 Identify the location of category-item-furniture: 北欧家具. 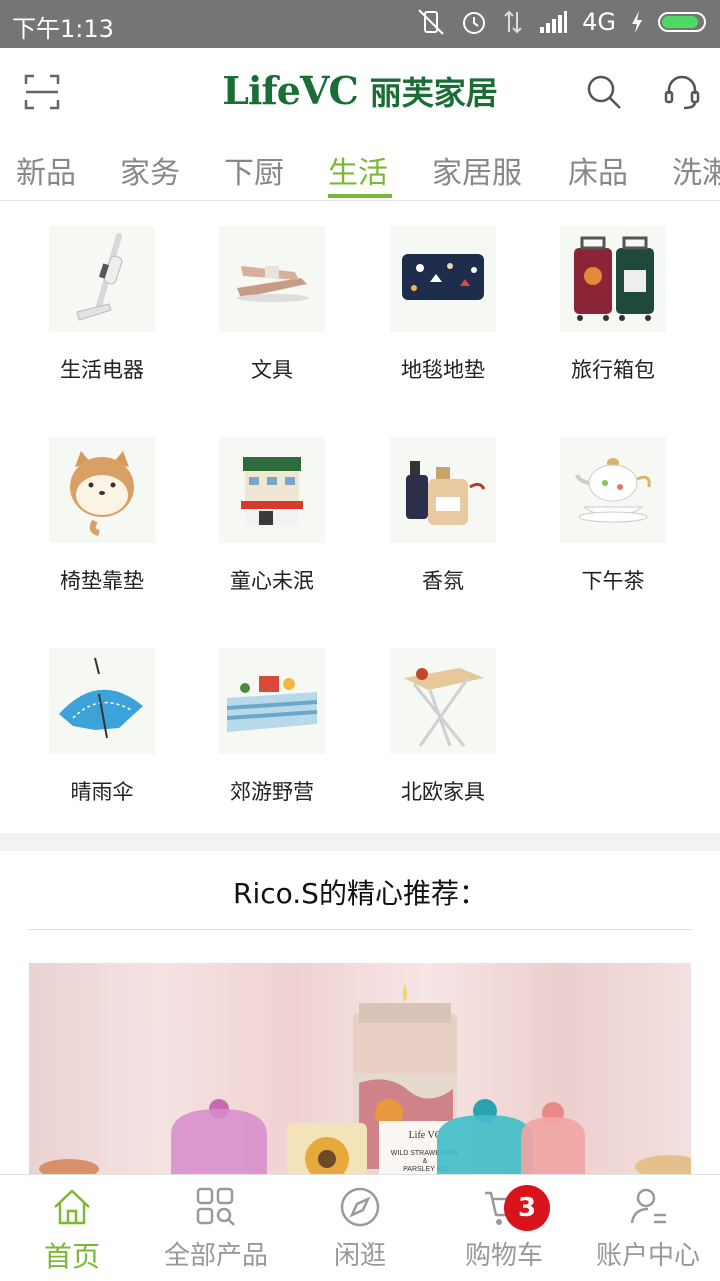
(443, 727).